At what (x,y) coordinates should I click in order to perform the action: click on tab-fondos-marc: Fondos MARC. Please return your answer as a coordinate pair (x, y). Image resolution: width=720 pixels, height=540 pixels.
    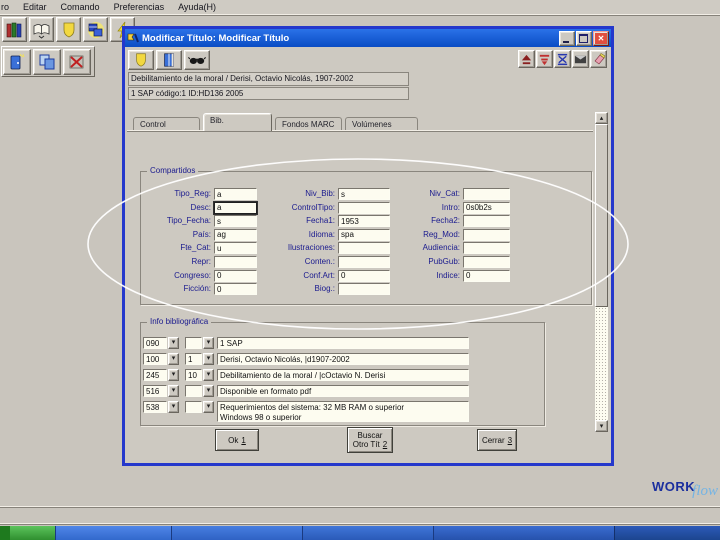
    Looking at the image, I should click on (308, 124).